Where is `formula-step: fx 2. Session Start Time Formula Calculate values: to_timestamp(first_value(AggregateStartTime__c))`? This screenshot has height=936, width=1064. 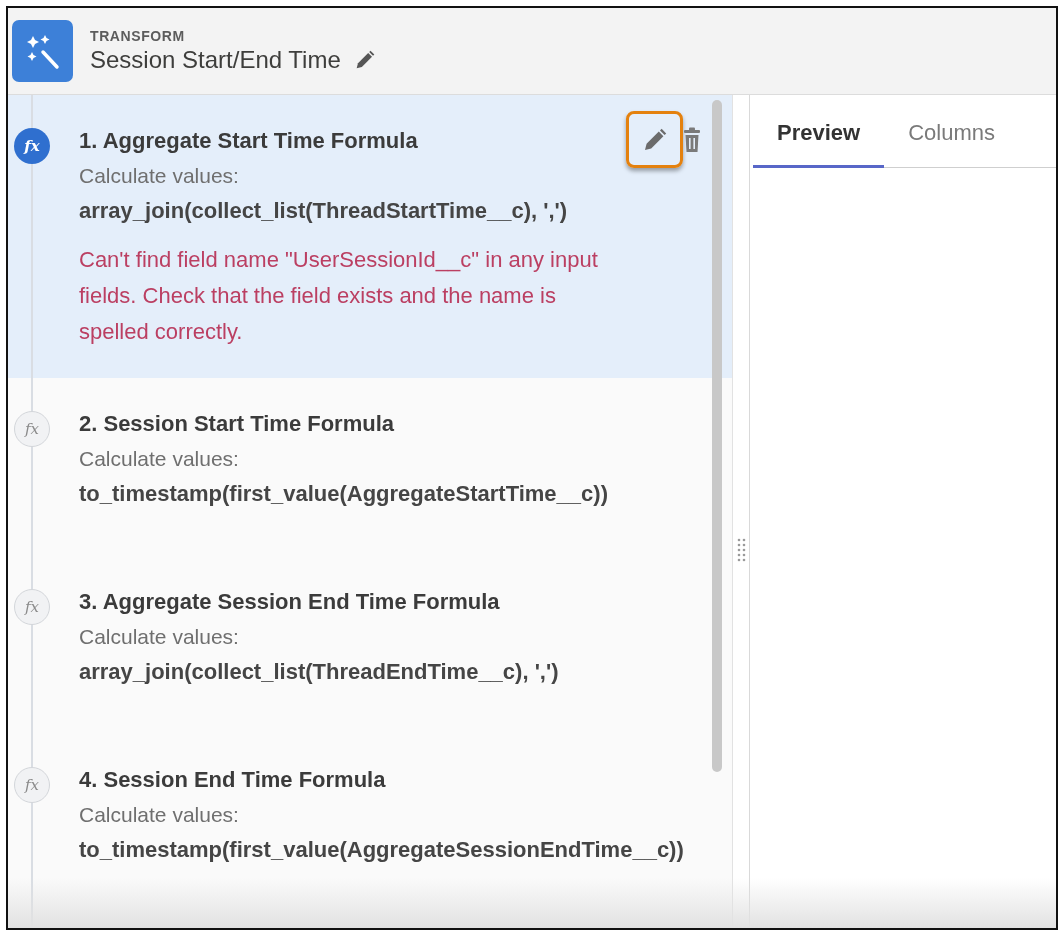 formula-step: fx 2. Session Start Time Formula Calculate values: to_timestamp(first_value(AggregateStartTime__c)) is located at coordinates (370, 467).